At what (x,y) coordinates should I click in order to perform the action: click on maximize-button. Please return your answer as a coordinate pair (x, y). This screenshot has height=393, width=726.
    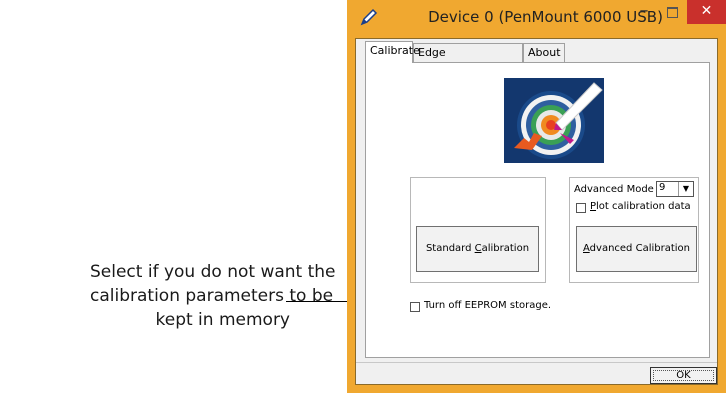
    Looking at the image, I should click on (672, 12).